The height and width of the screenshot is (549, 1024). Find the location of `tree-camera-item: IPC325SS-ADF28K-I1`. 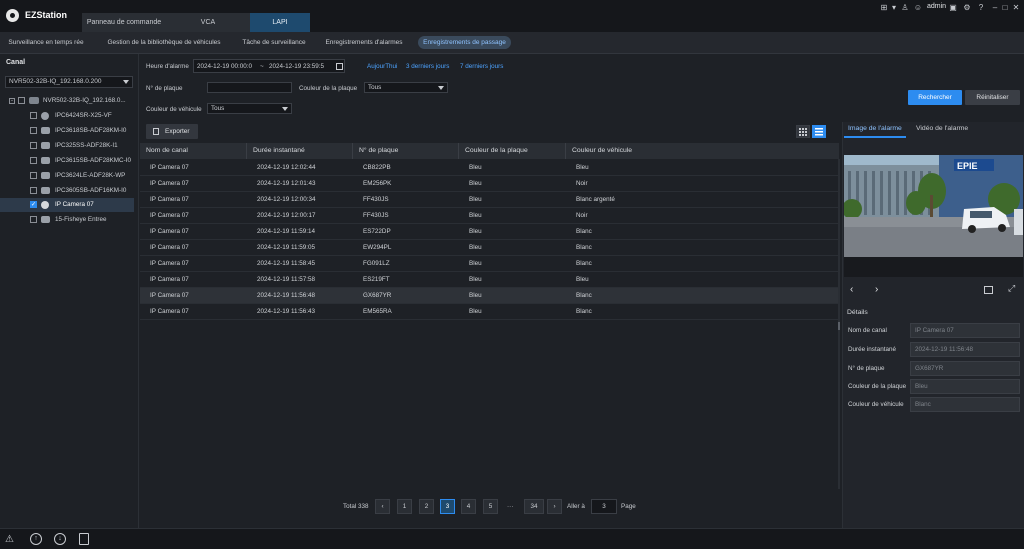

tree-camera-item: IPC325SS-ADF28K-I1 is located at coordinates (67, 146).